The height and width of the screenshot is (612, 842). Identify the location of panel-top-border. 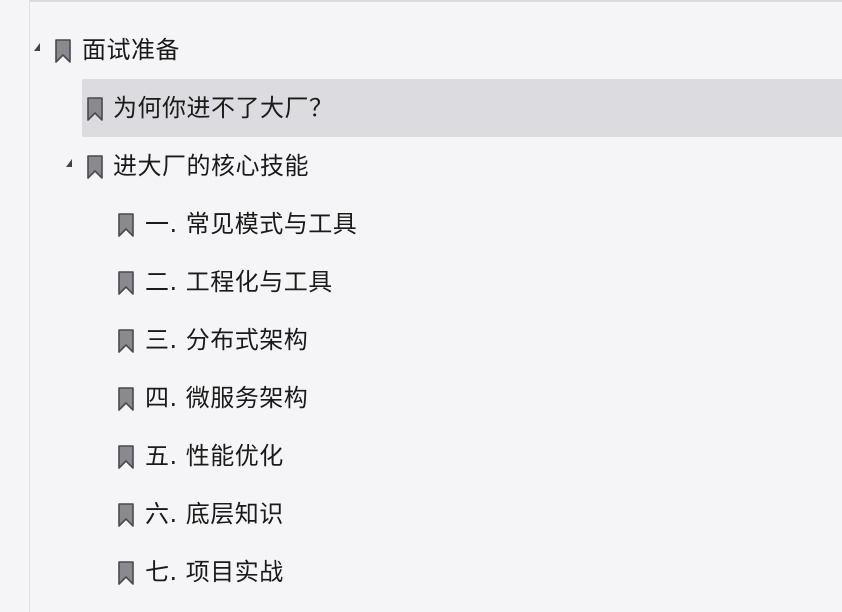
(436, 1).